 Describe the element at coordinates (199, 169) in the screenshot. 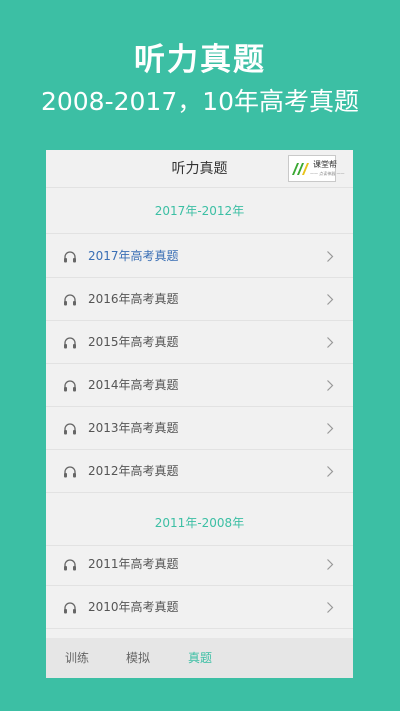

I see `top-bar: 听力真题 课堂帮 —— 点读神器 ——` at that location.